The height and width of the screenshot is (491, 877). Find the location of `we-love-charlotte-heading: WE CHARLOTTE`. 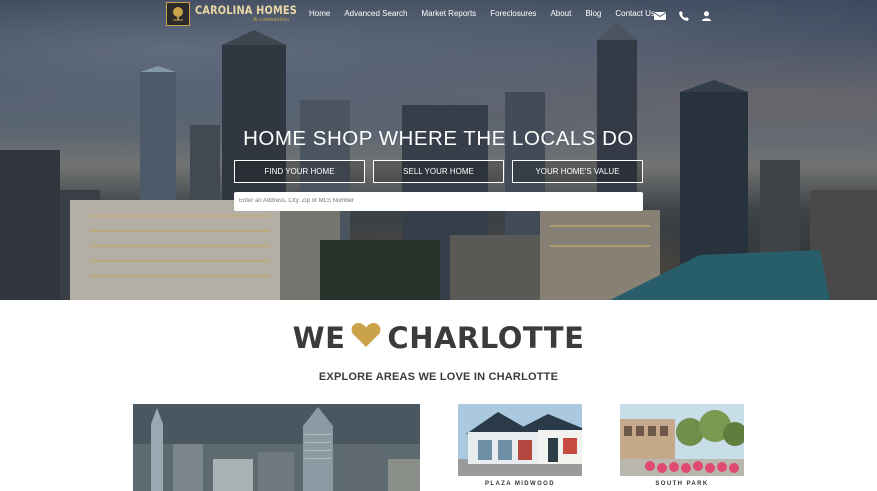

we-love-charlotte-heading: WE CHARLOTTE is located at coordinates (438, 338).